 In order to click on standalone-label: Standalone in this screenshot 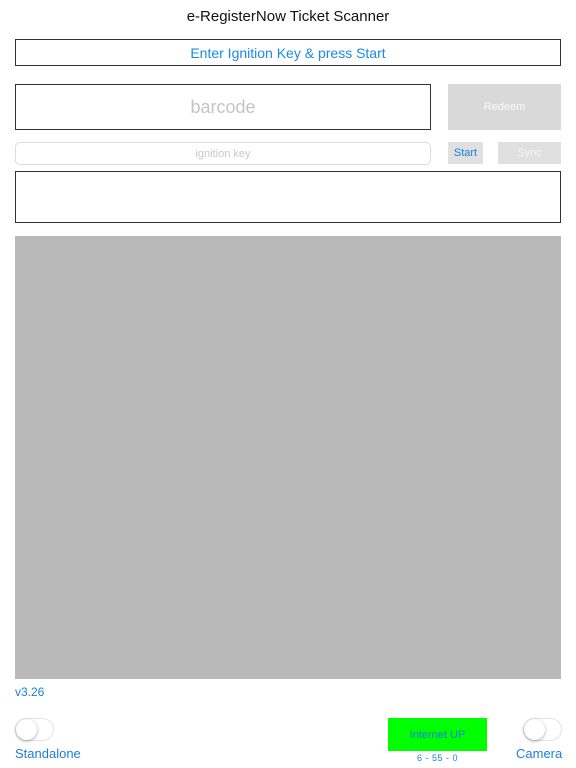, I will do `click(48, 753)`.